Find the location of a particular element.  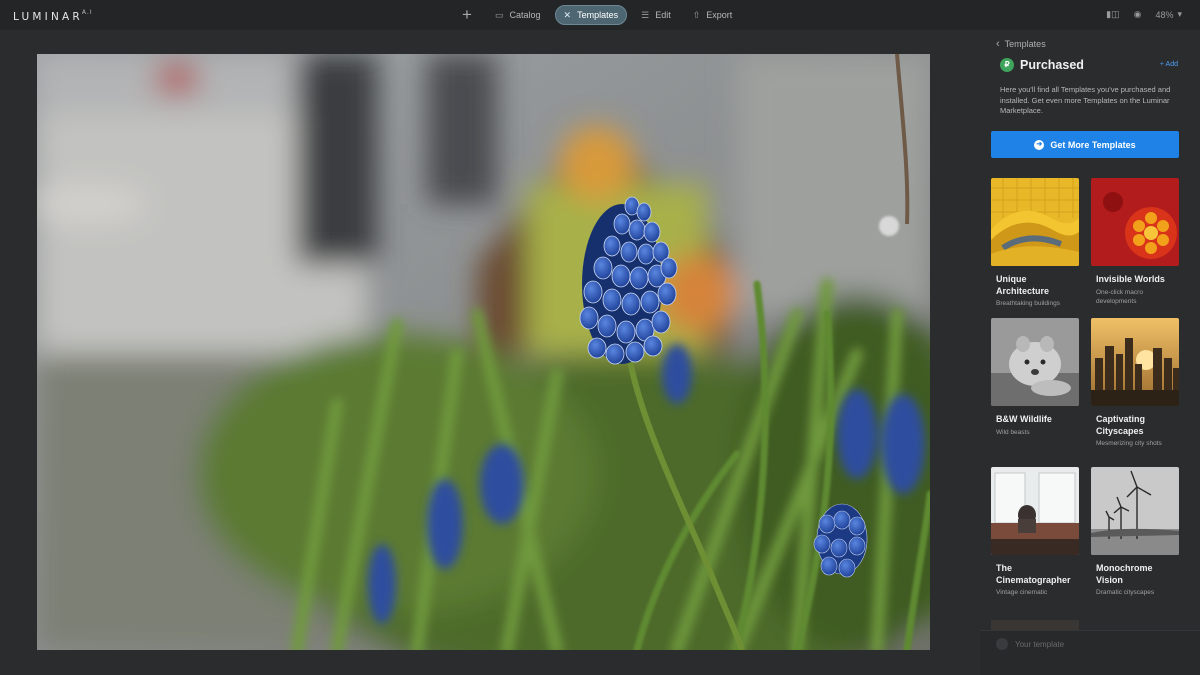

export-icon: ⇧ is located at coordinates (696, 14).